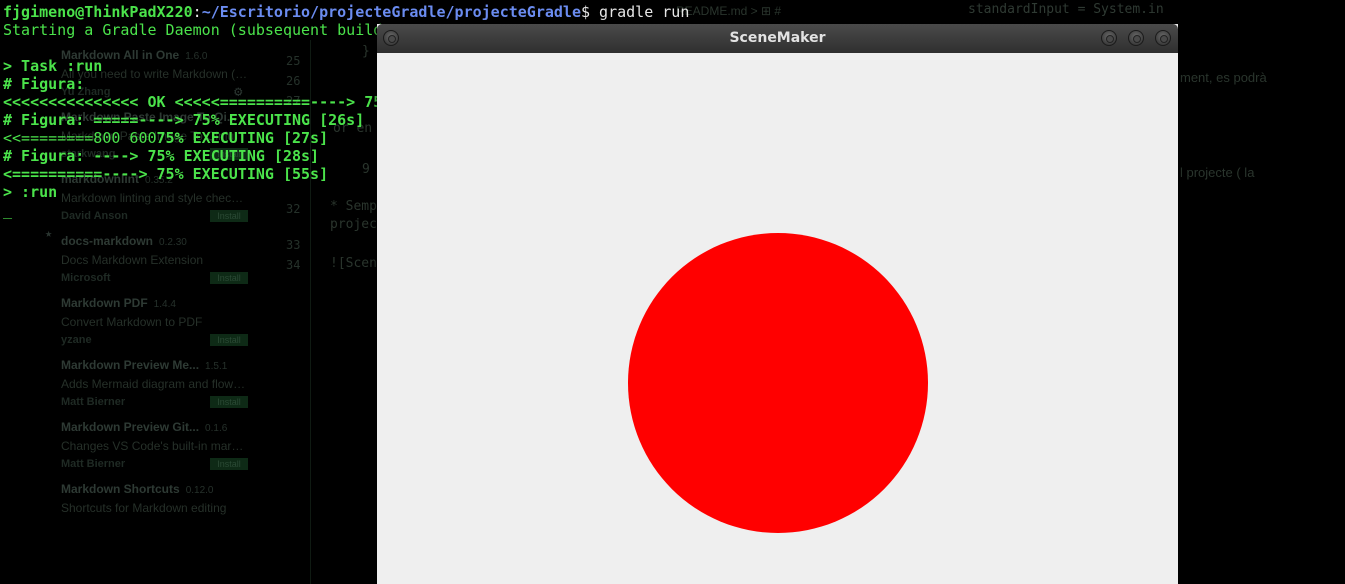 This screenshot has height=584, width=1345. I want to click on minimize-button, so click(1109, 38).